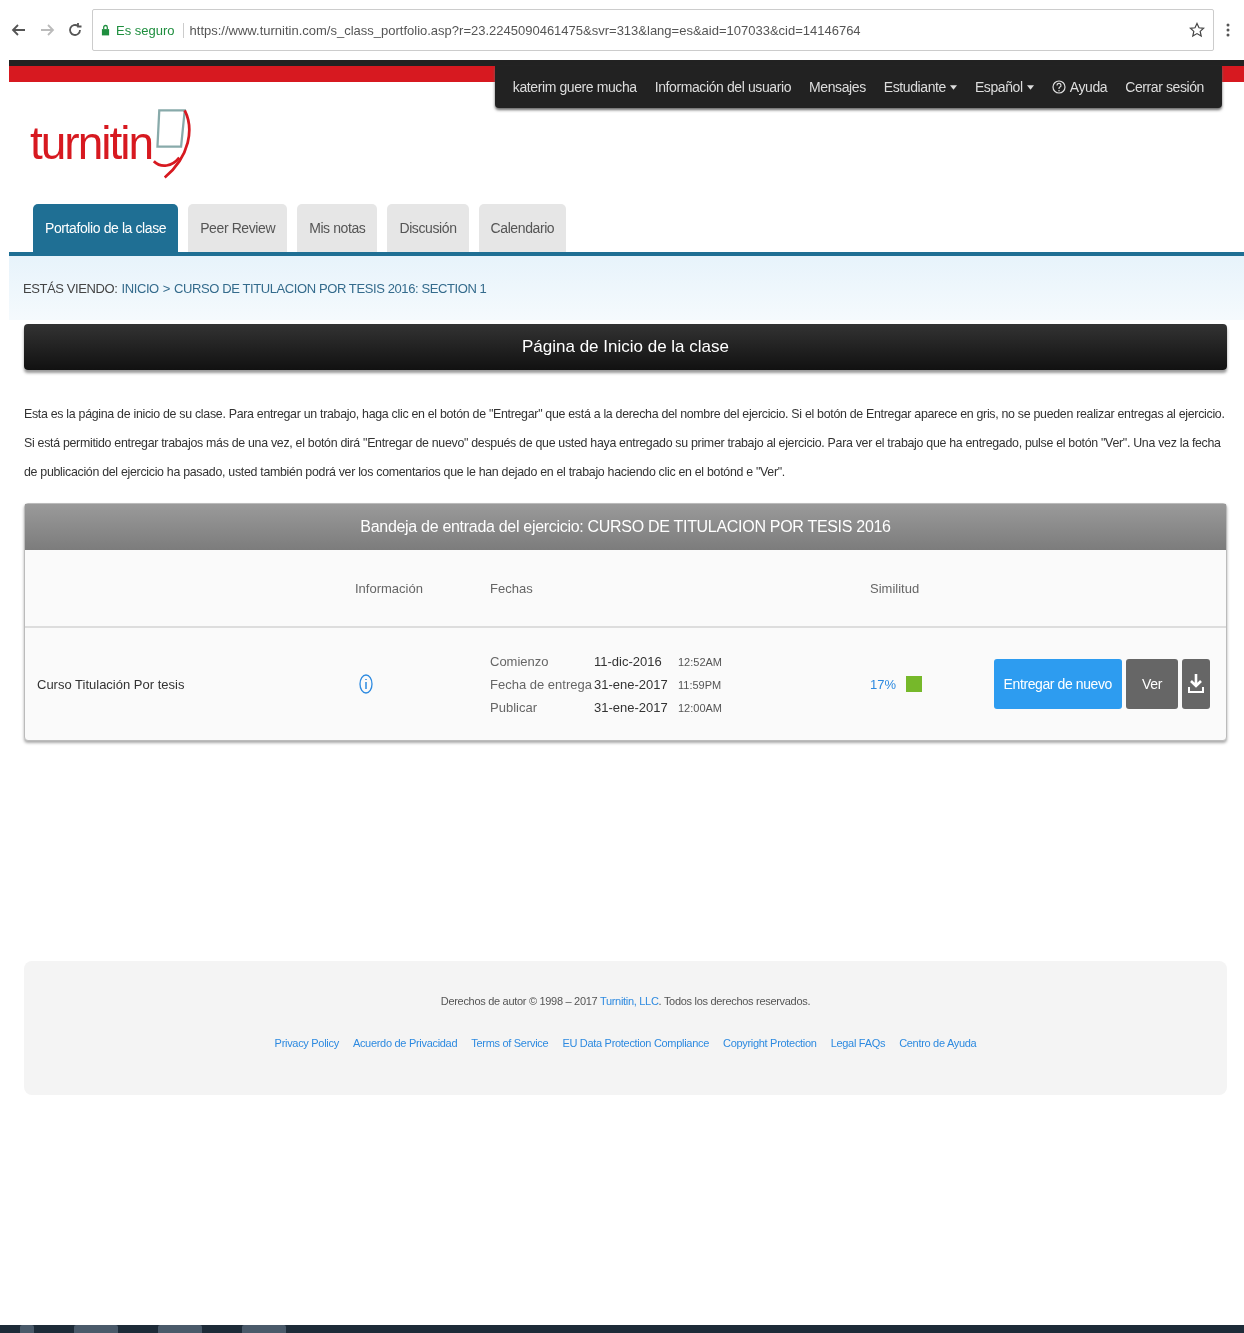  What do you see at coordinates (525, 30) in the screenshot?
I see `url-text: https://www.turnitin.com/s_class_portfolio.asp?r=23.2245090461475&svr=313&lang=es&aid=107033&cid=14146764` at bounding box center [525, 30].